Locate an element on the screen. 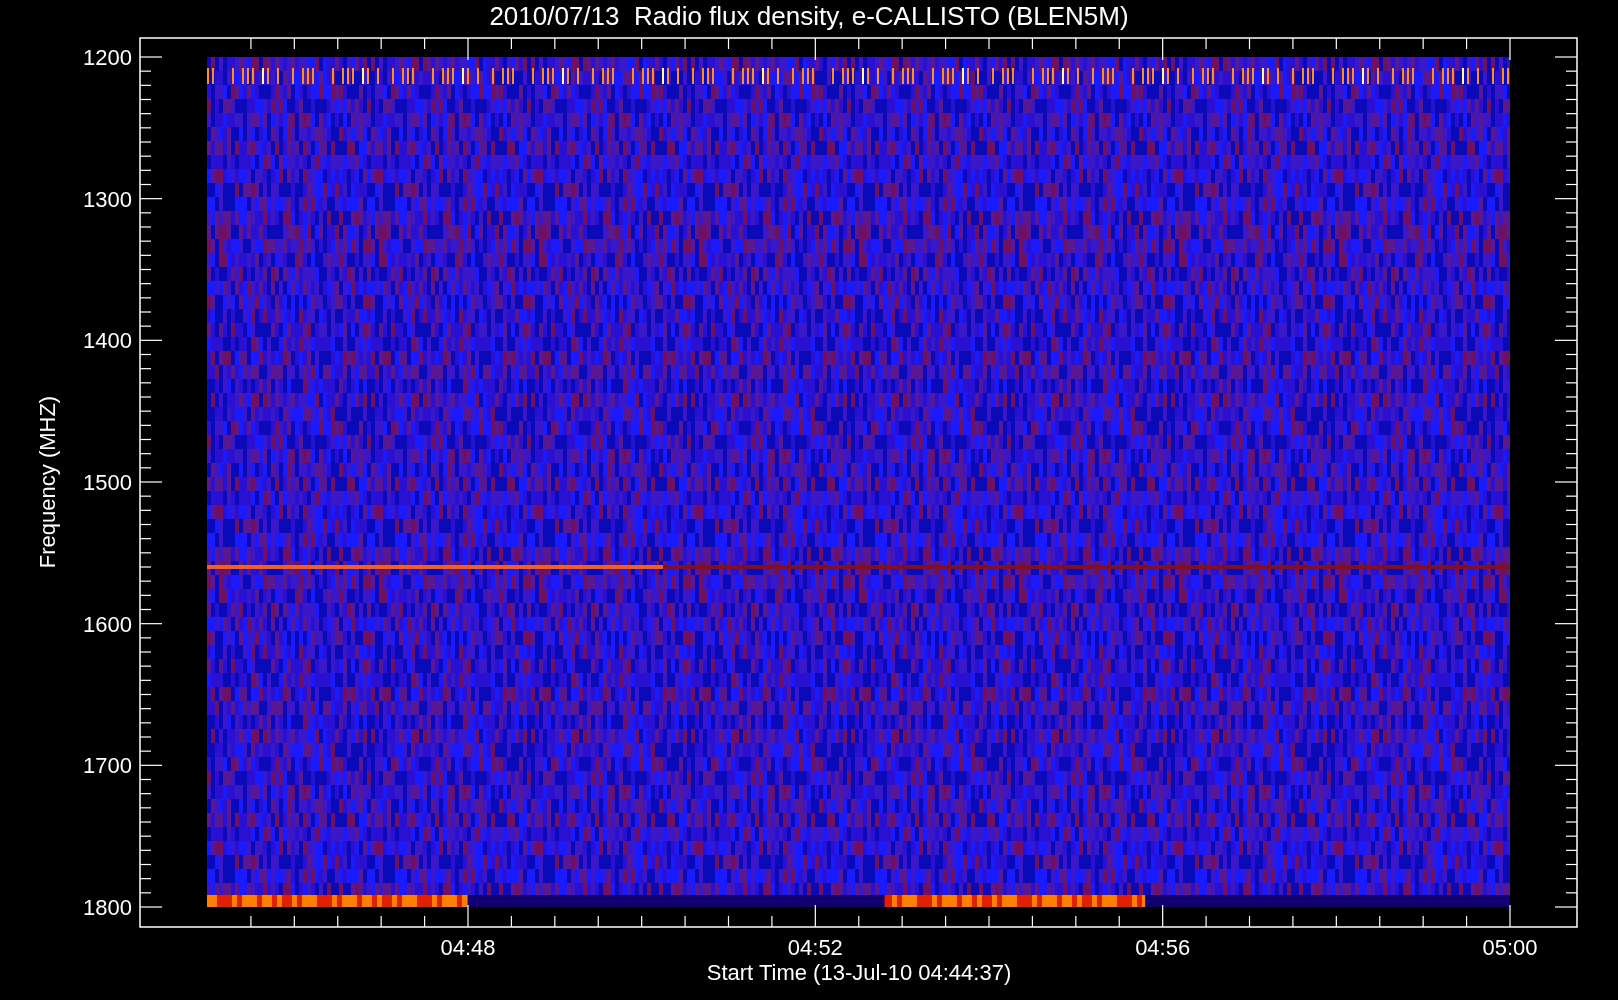  y-tick-label: 1800 is located at coordinates (107, 907).